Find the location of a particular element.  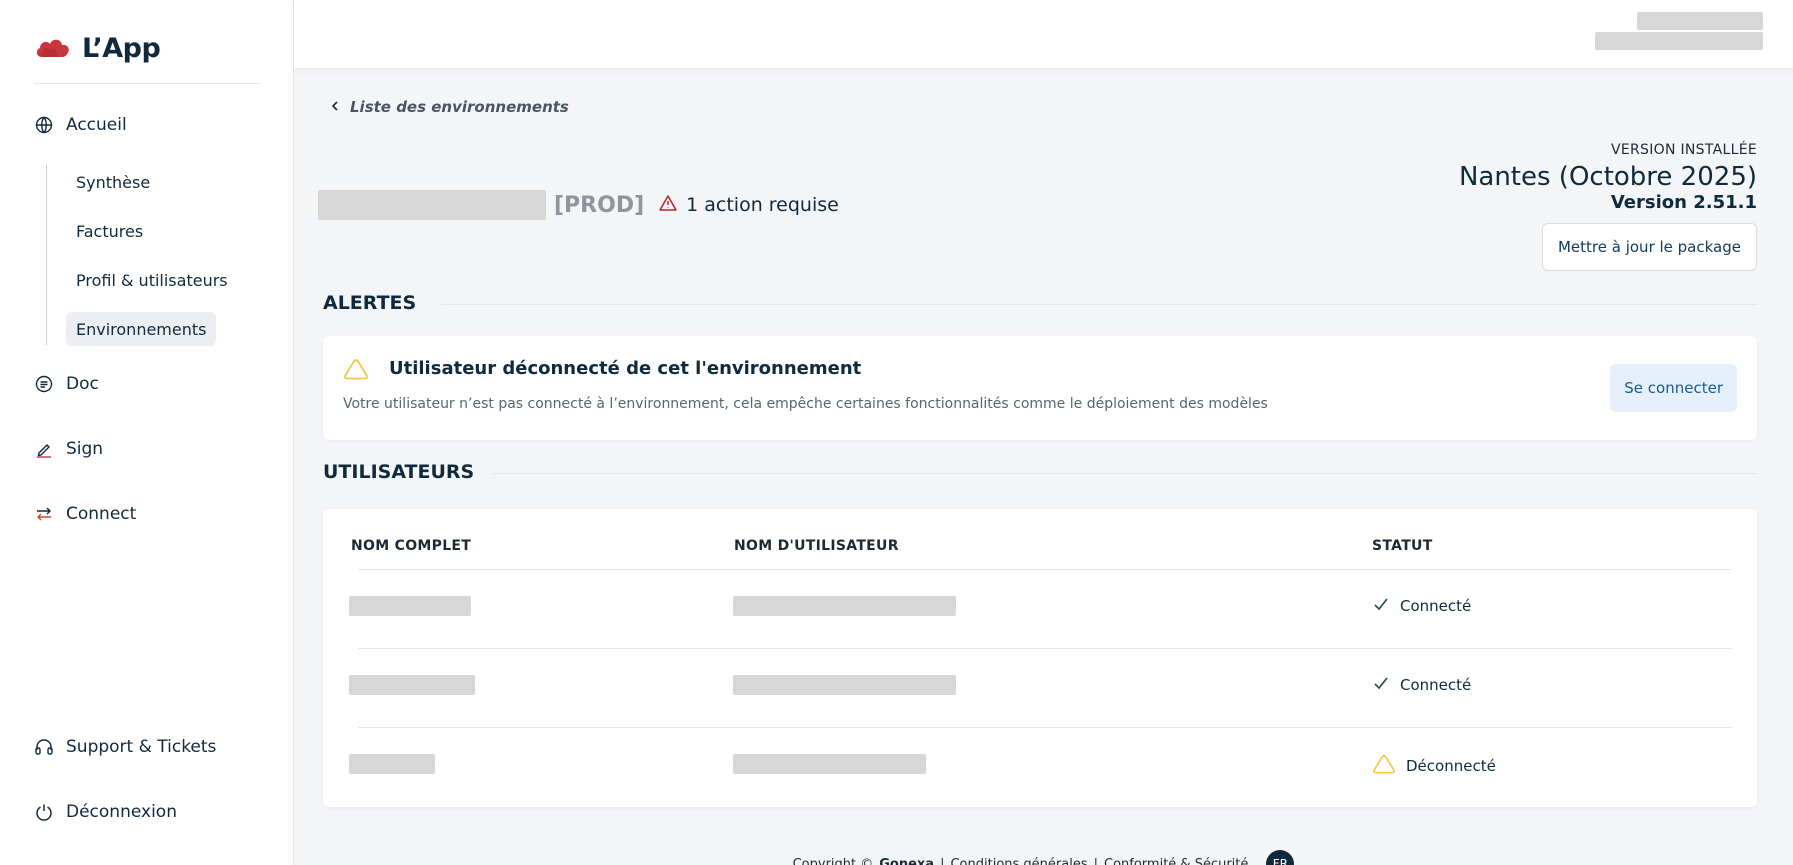

globe-icon is located at coordinates (44, 125).